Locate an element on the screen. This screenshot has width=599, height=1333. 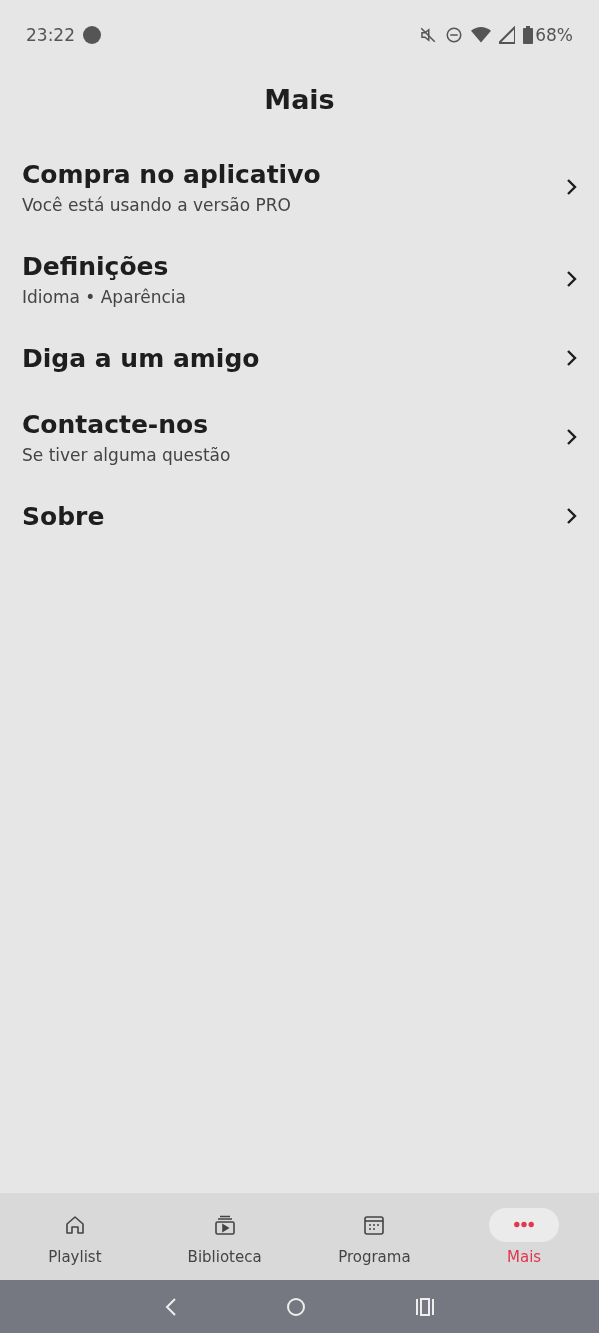
back-icon is located at coordinates (171, 1306).